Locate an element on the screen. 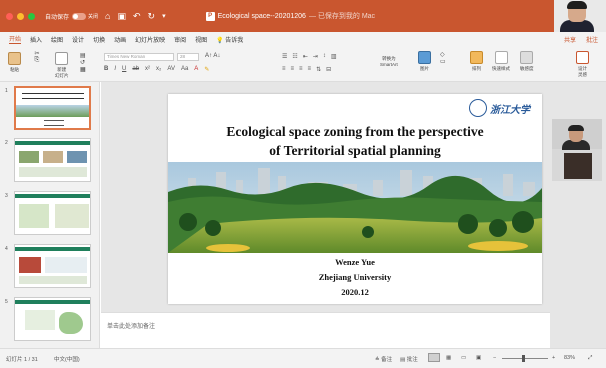 The height and width of the screenshot is (368, 606). align-buttons: ≡ ≡ ≡ ≡ ⇅ ⊟ is located at coordinates (306, 69).